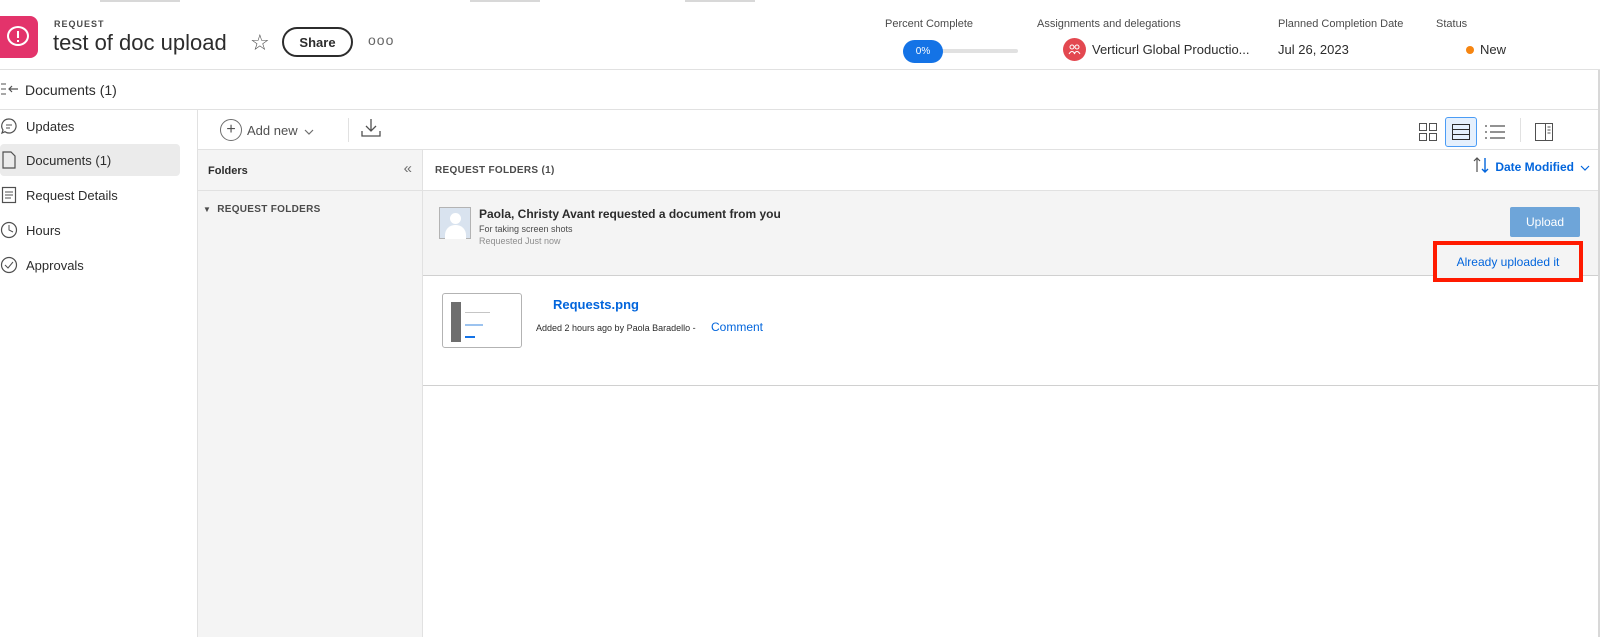 Image resolution: width=1600 pixels, height=637 pixels. I want to click on status-label: Status, so click(1452, 24).